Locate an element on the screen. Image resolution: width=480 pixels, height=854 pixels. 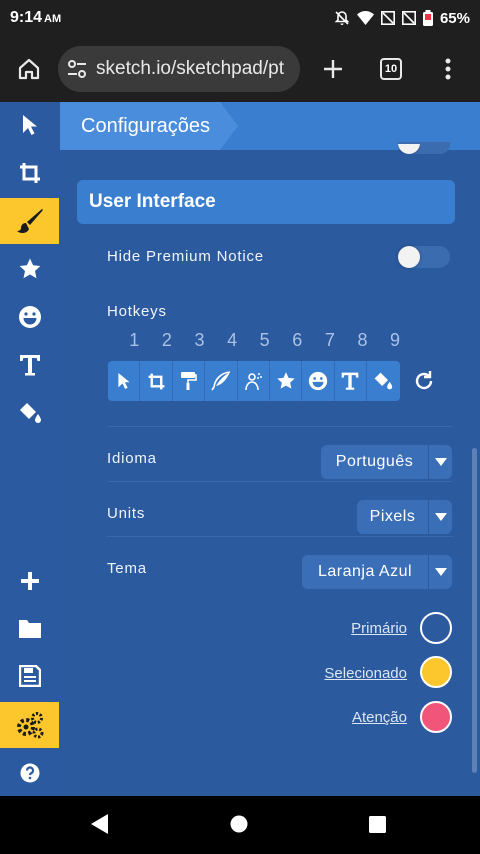
home-button is located at coordinates (29, 69).